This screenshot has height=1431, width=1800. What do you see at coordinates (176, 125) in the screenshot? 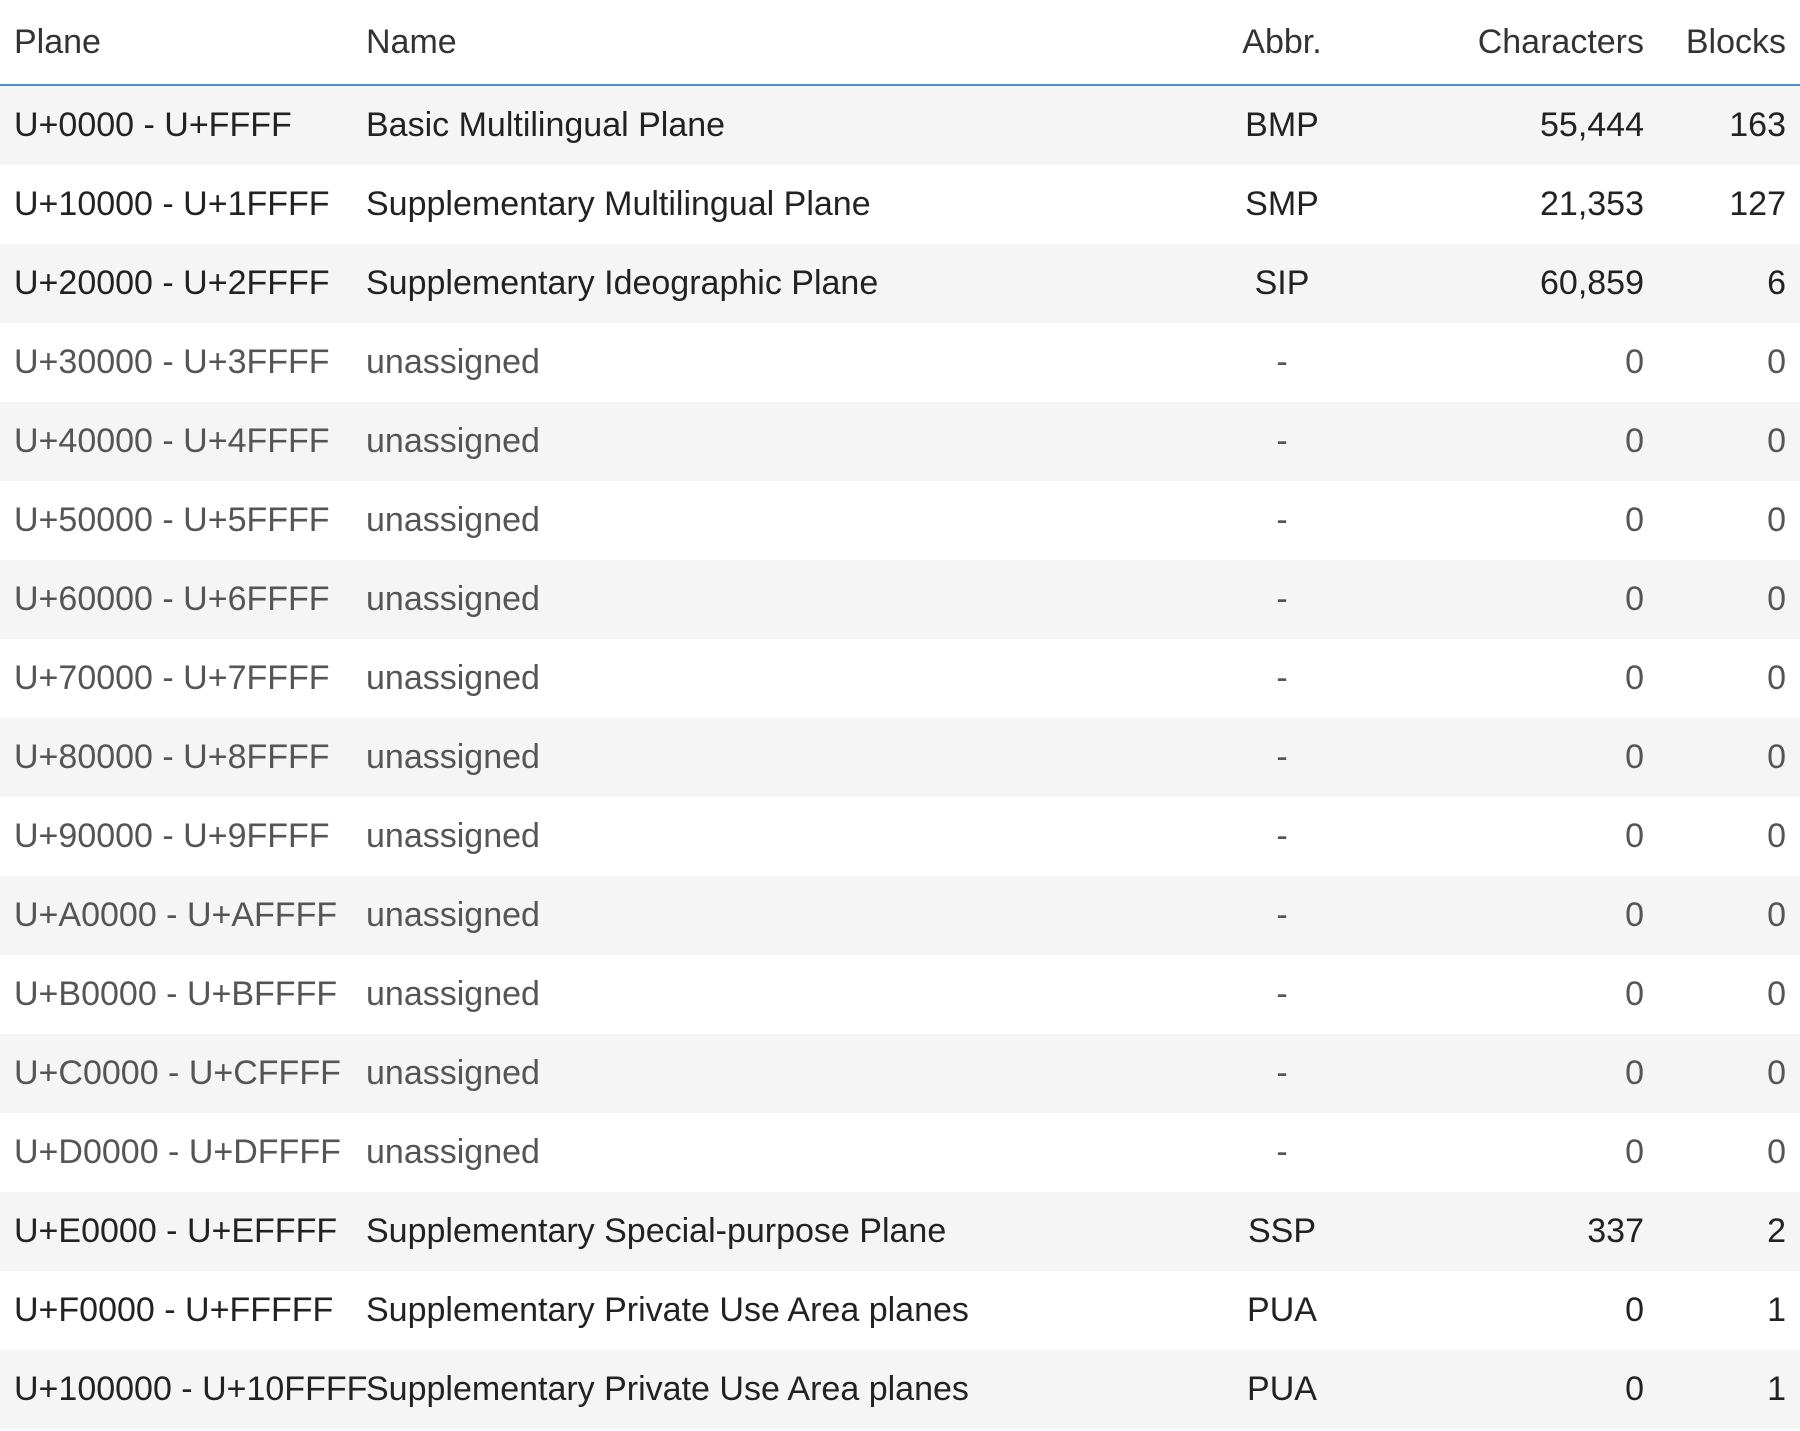
I see `cell-plane: U+0000 - U+FFFF` at bounding box center [176, 125].